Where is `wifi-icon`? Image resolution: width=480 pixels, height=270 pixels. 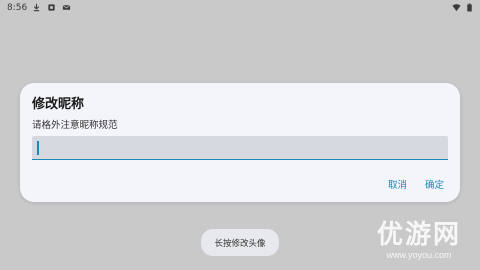
wifi-icon is located at coordinates (456, 8).